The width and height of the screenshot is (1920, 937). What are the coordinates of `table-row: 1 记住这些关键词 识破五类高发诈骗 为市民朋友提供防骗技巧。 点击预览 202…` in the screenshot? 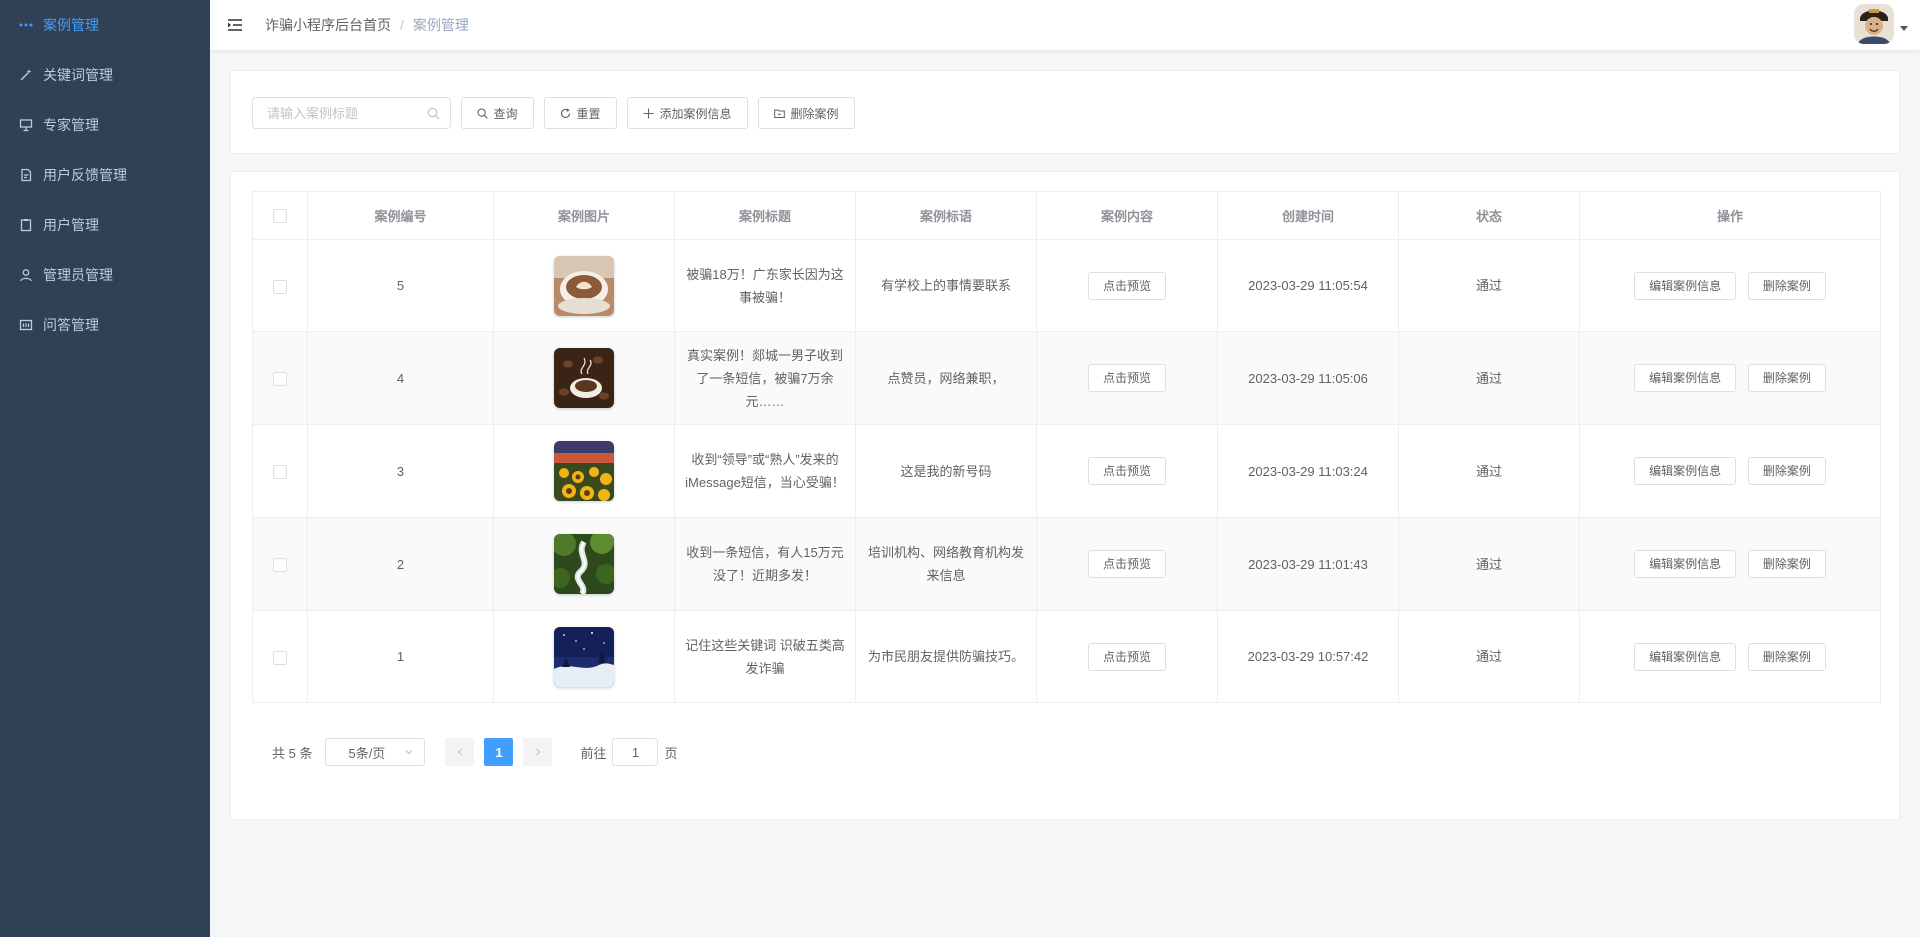 It's located at (1066, 656).